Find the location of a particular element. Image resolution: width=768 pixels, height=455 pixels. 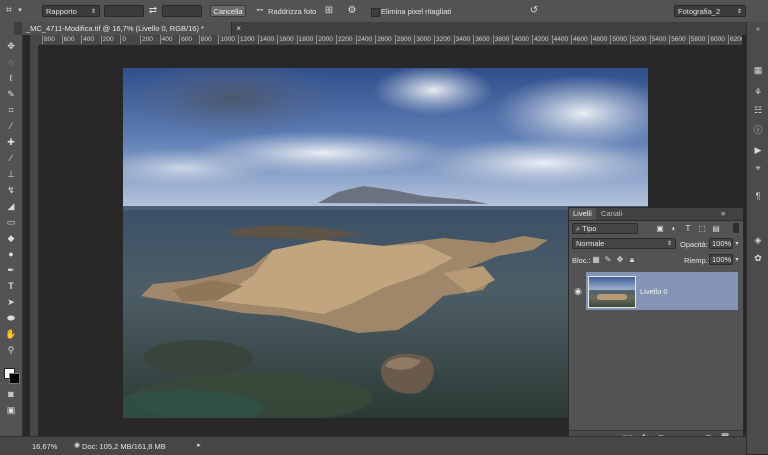

ruler-tick-label: 5800 is located at coordinates (697, 39).